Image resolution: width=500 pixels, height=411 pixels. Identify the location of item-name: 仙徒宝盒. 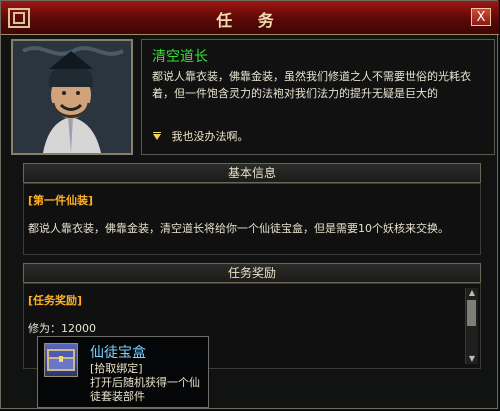
(118, 353).